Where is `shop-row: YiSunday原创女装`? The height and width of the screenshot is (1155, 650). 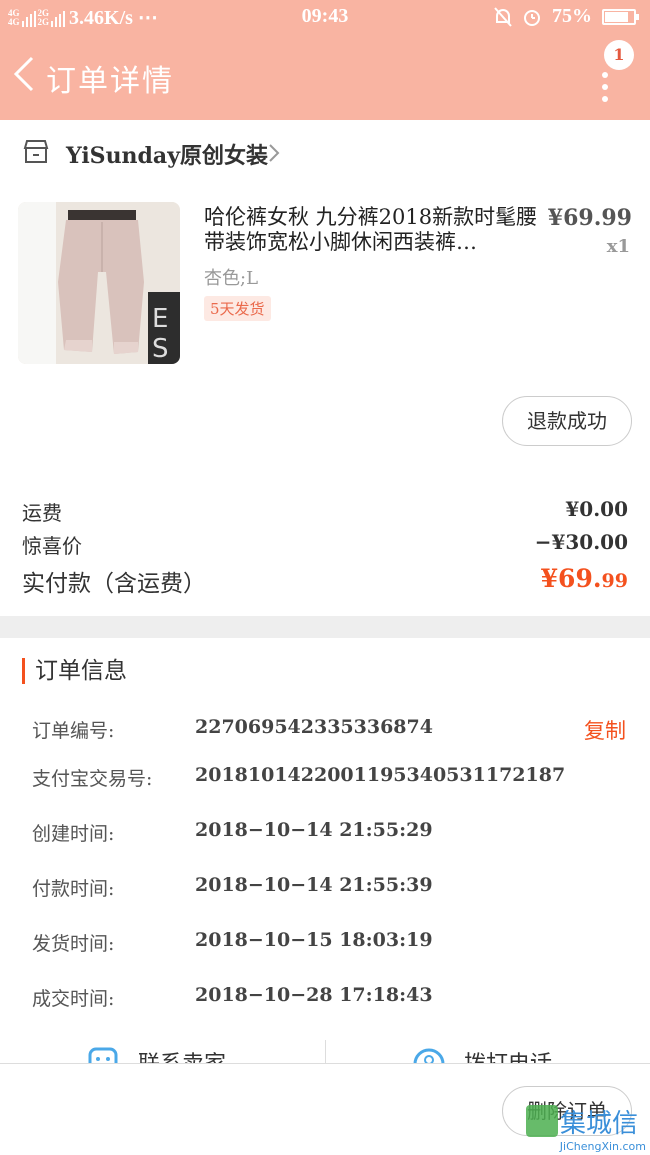 shop-row: YiSunday原创女装 is located at coordinates (325, 152).